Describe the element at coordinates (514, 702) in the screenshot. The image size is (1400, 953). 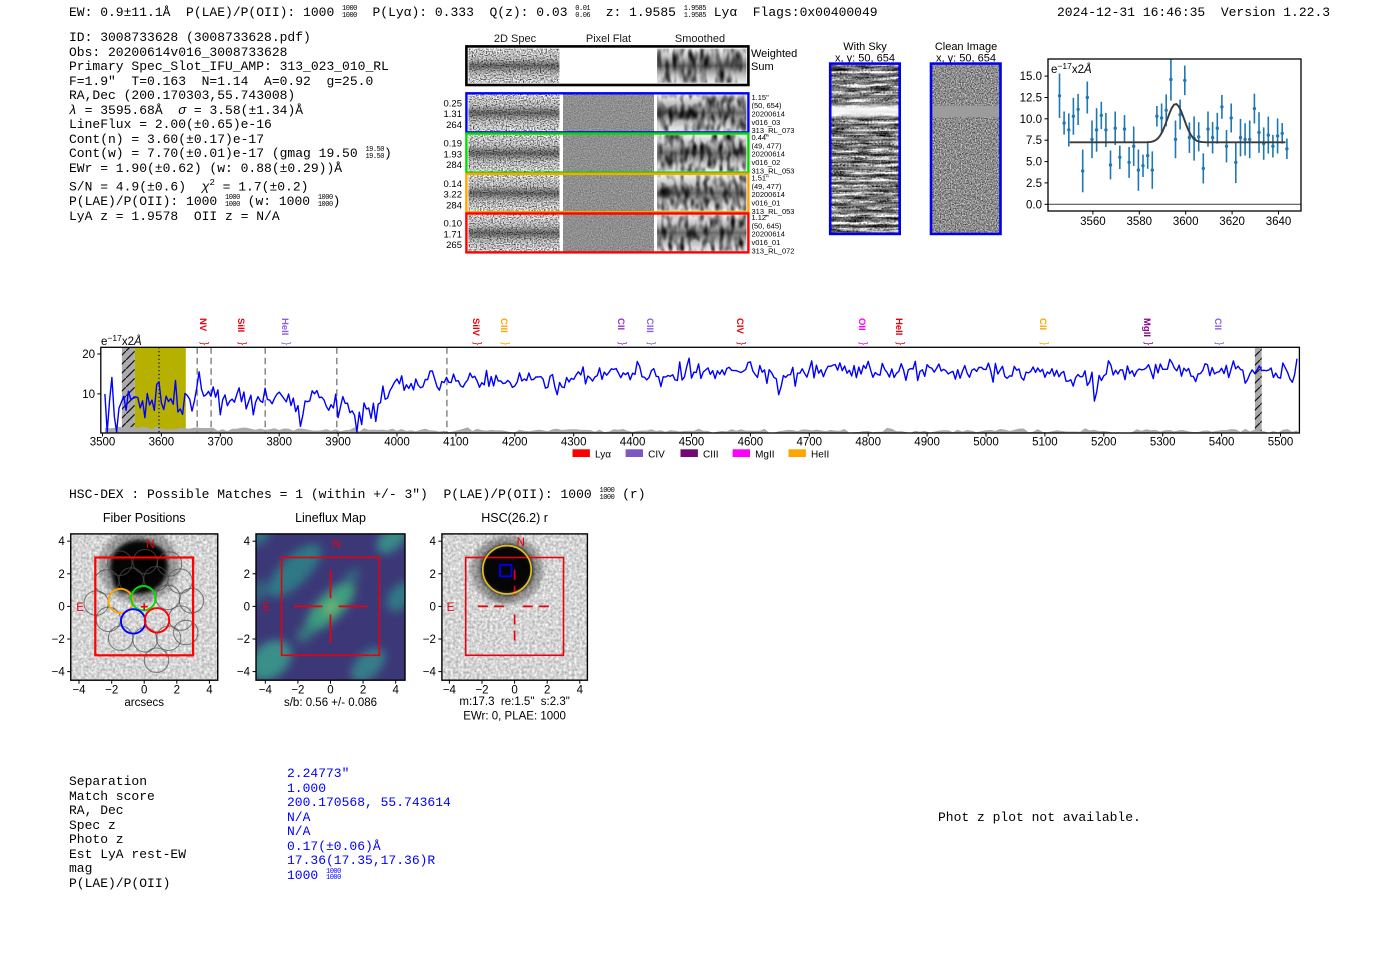
I see `svg-text: m:17.3 re:1.5" s:2.3"` at that location.